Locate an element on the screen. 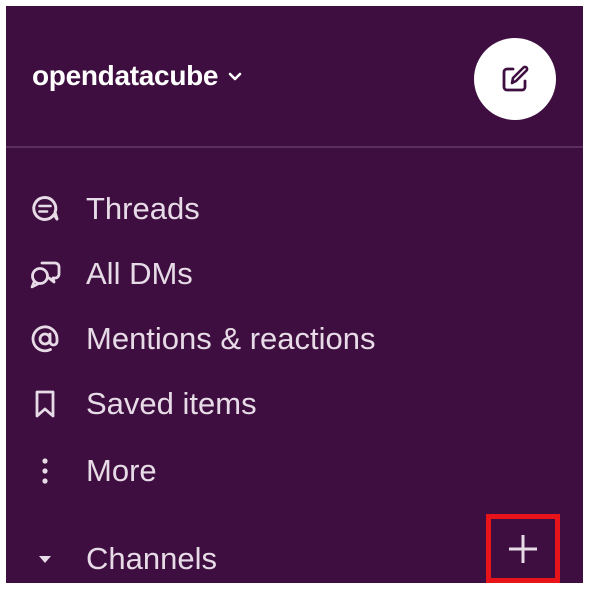 The height and width of the screenshot is (589, 589). channels-section-label: Channels is located at coordinates (151, 558).